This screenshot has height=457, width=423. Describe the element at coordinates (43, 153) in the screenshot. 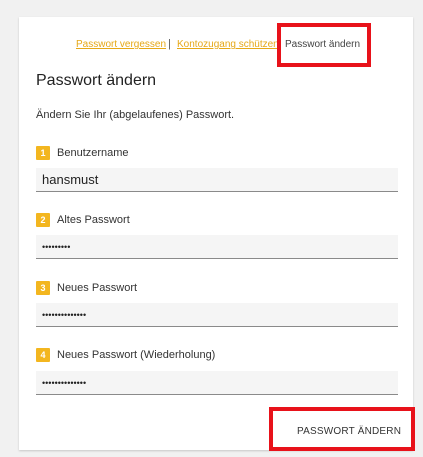

I see `step-badge-1: 1` at that location.